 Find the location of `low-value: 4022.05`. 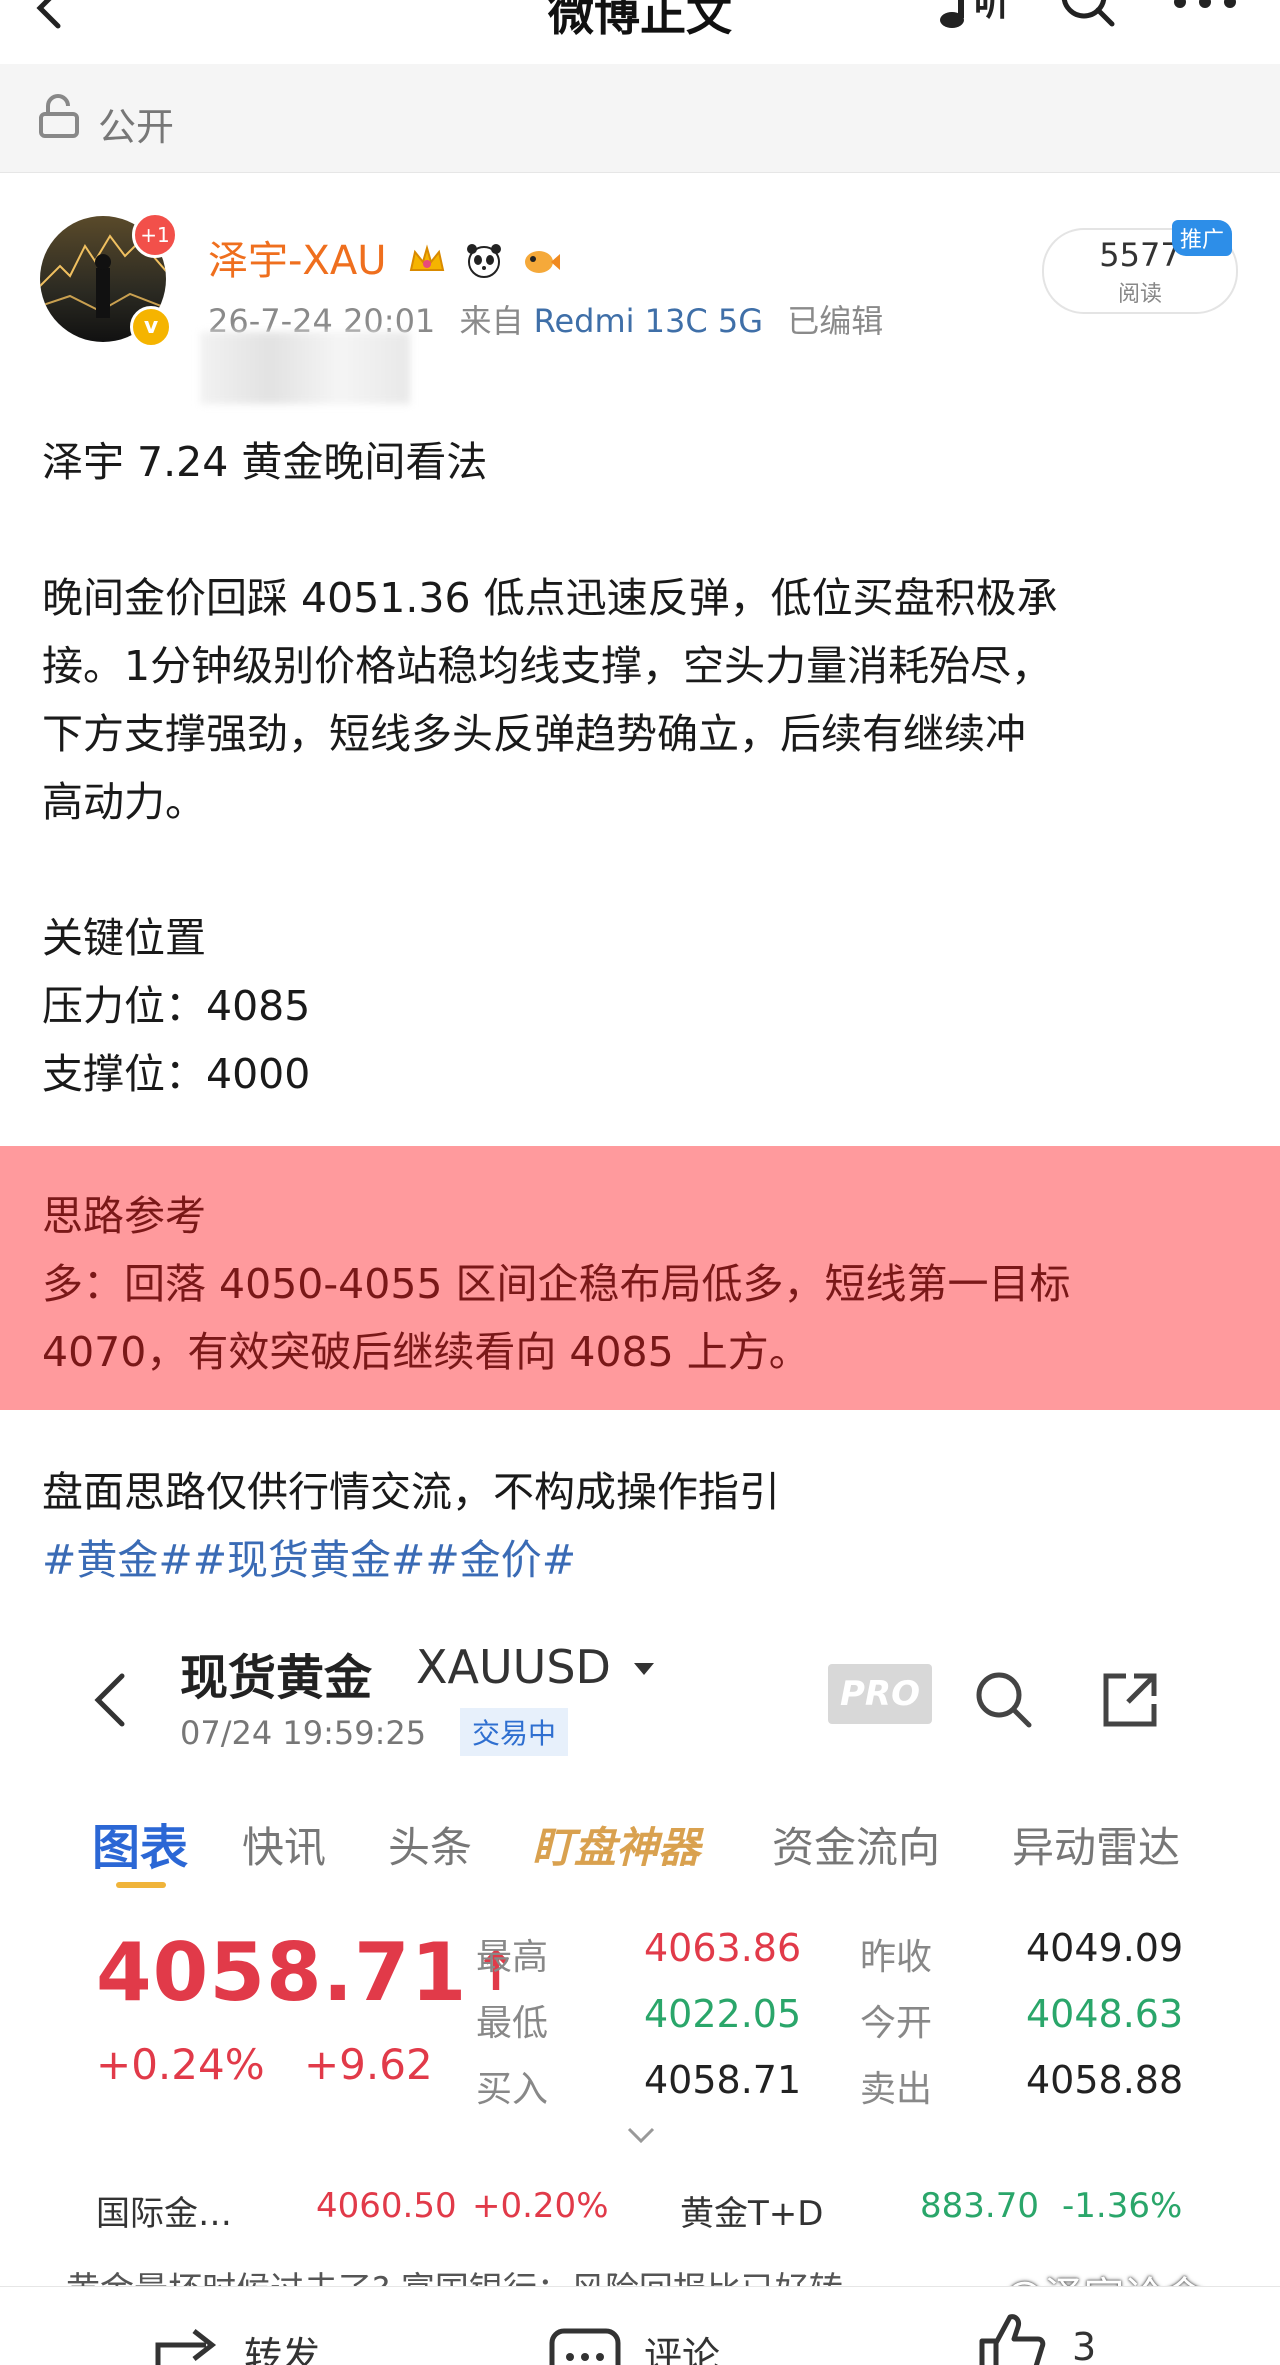

low-value: 4022.05 is located at coordinates (723, 2014).